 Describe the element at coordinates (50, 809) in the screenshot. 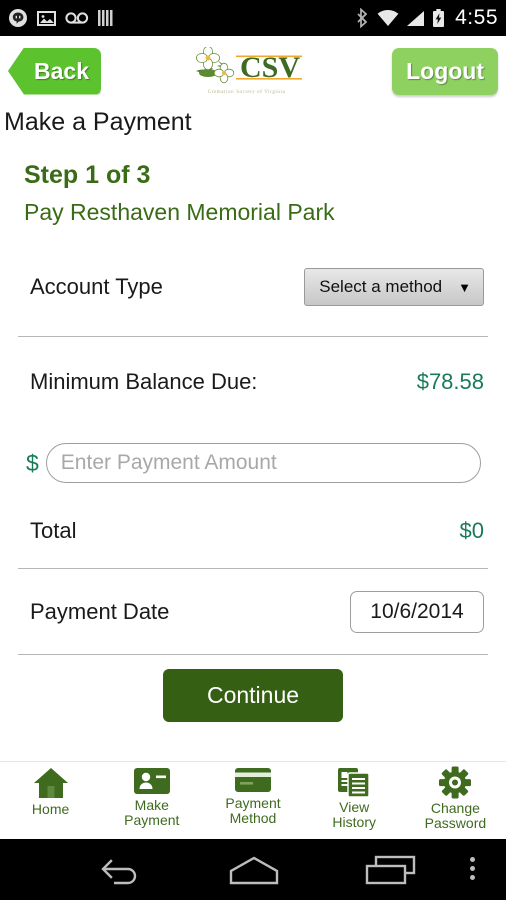

I see `tab-home-label: Home` at that location.